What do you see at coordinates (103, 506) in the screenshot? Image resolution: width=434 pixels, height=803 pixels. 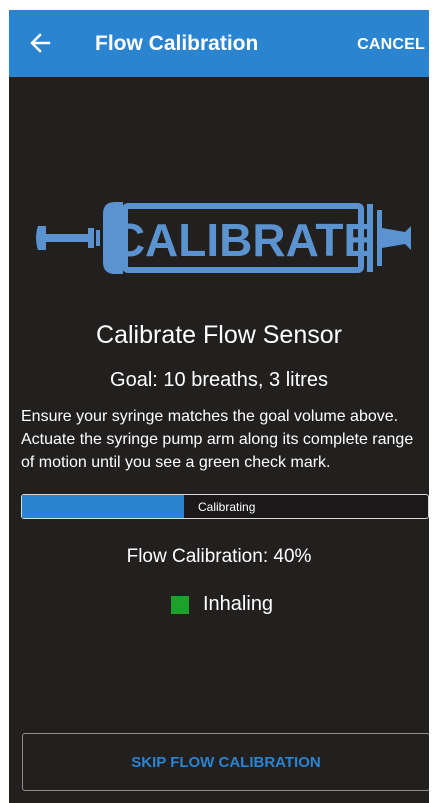 I see `progress-fill` at bounding box center [103, 506].